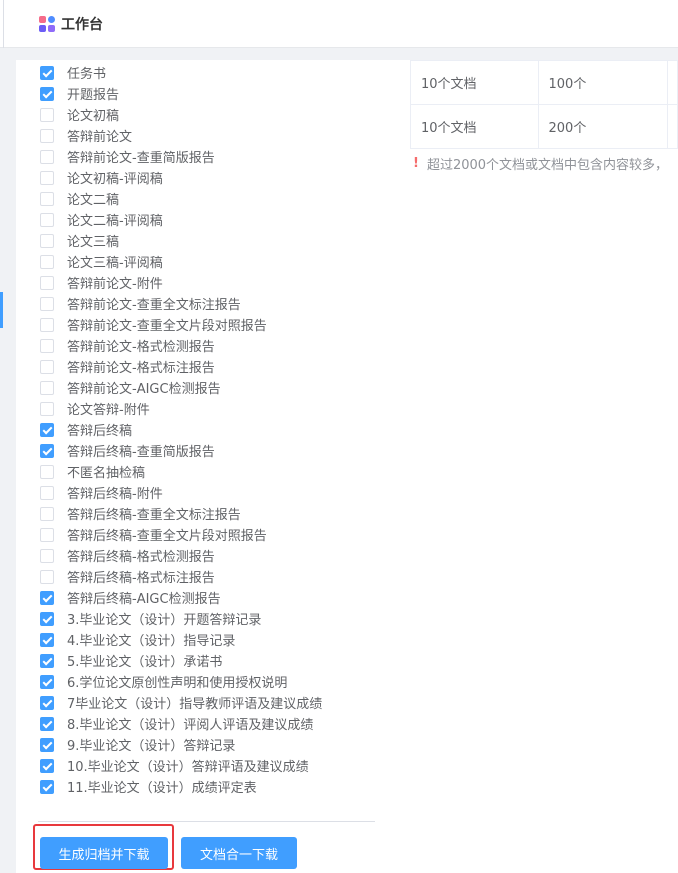  I want to click on workbench-tab: 工作台, so click(71, 24).